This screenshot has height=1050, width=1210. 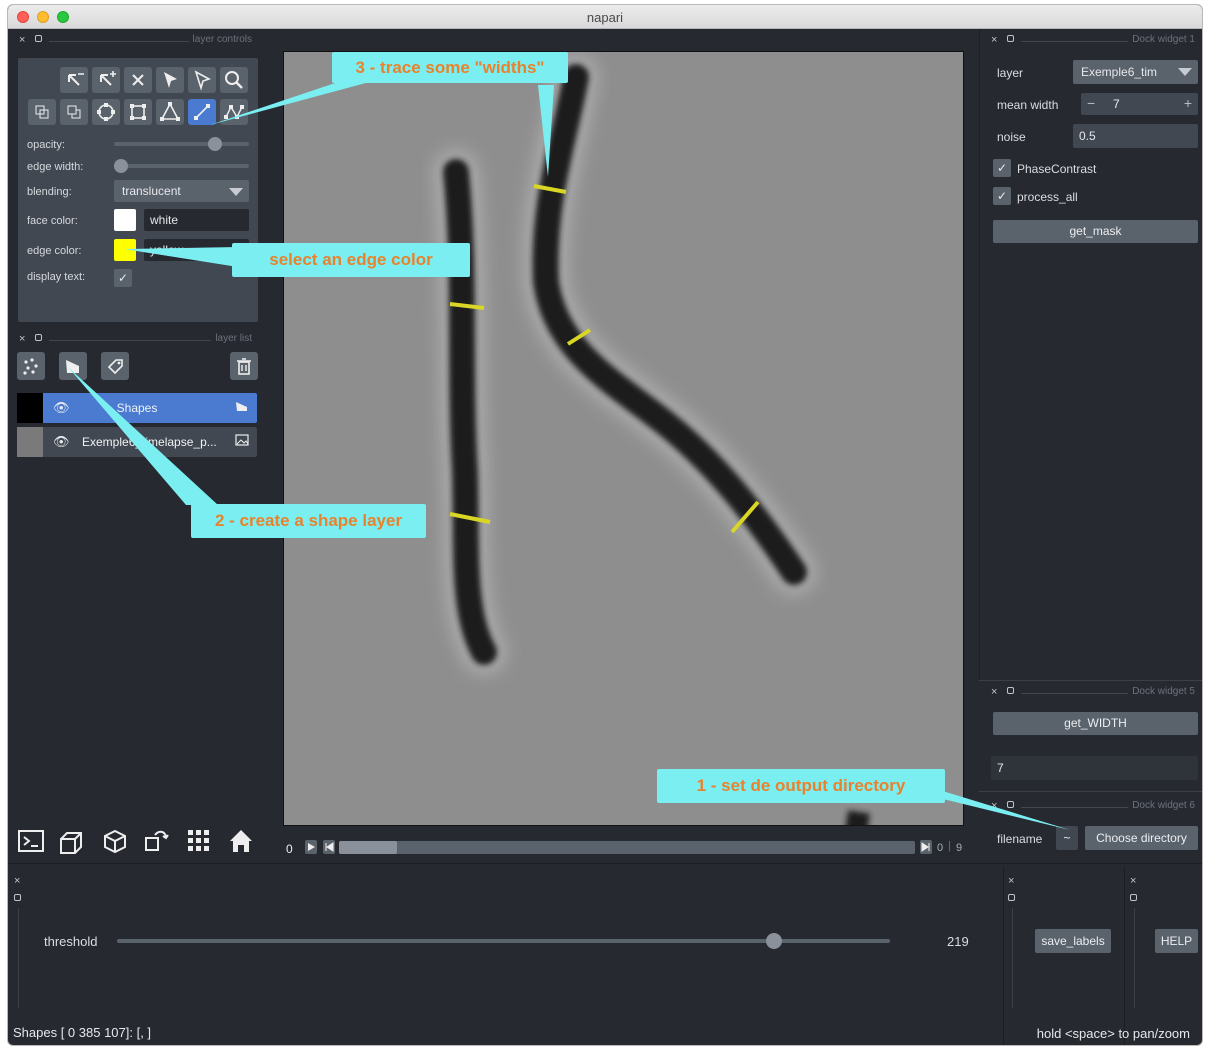 I want to click on callout-output-directory: 1 - set de output directory, so click(x=801, y=786).